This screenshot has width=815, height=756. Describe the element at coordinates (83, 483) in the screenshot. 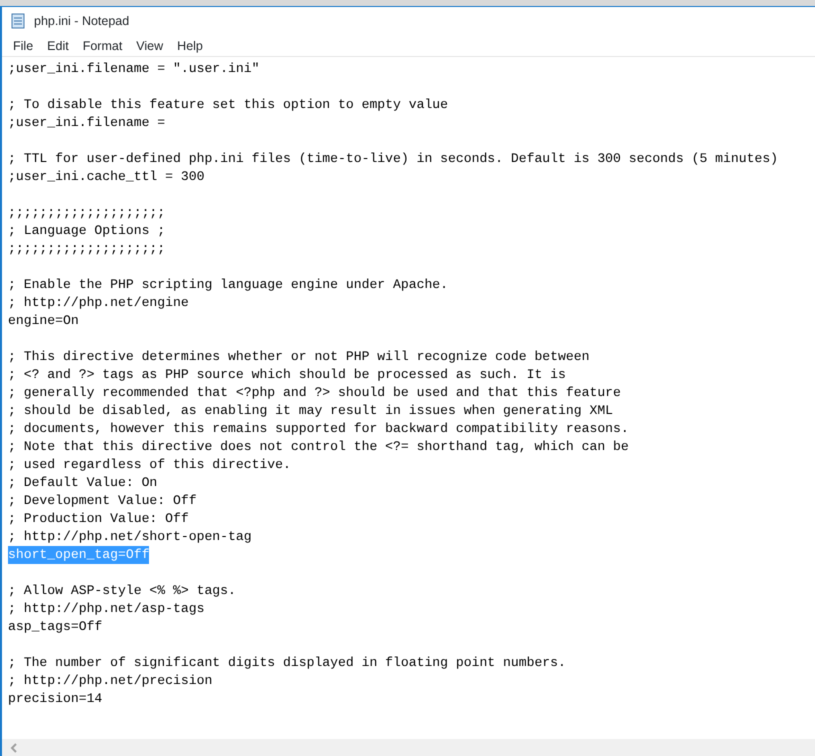

I see `text-line: ; Default Value: On` at that location.